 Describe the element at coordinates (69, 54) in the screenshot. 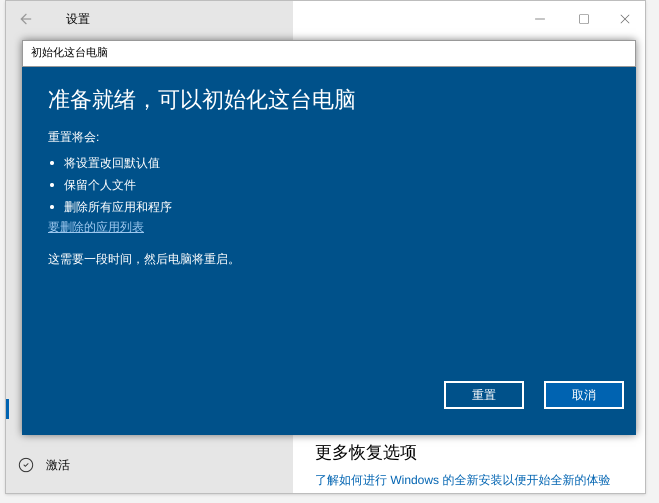

I see `dialog-title: 初始化这台电脑` at that location.